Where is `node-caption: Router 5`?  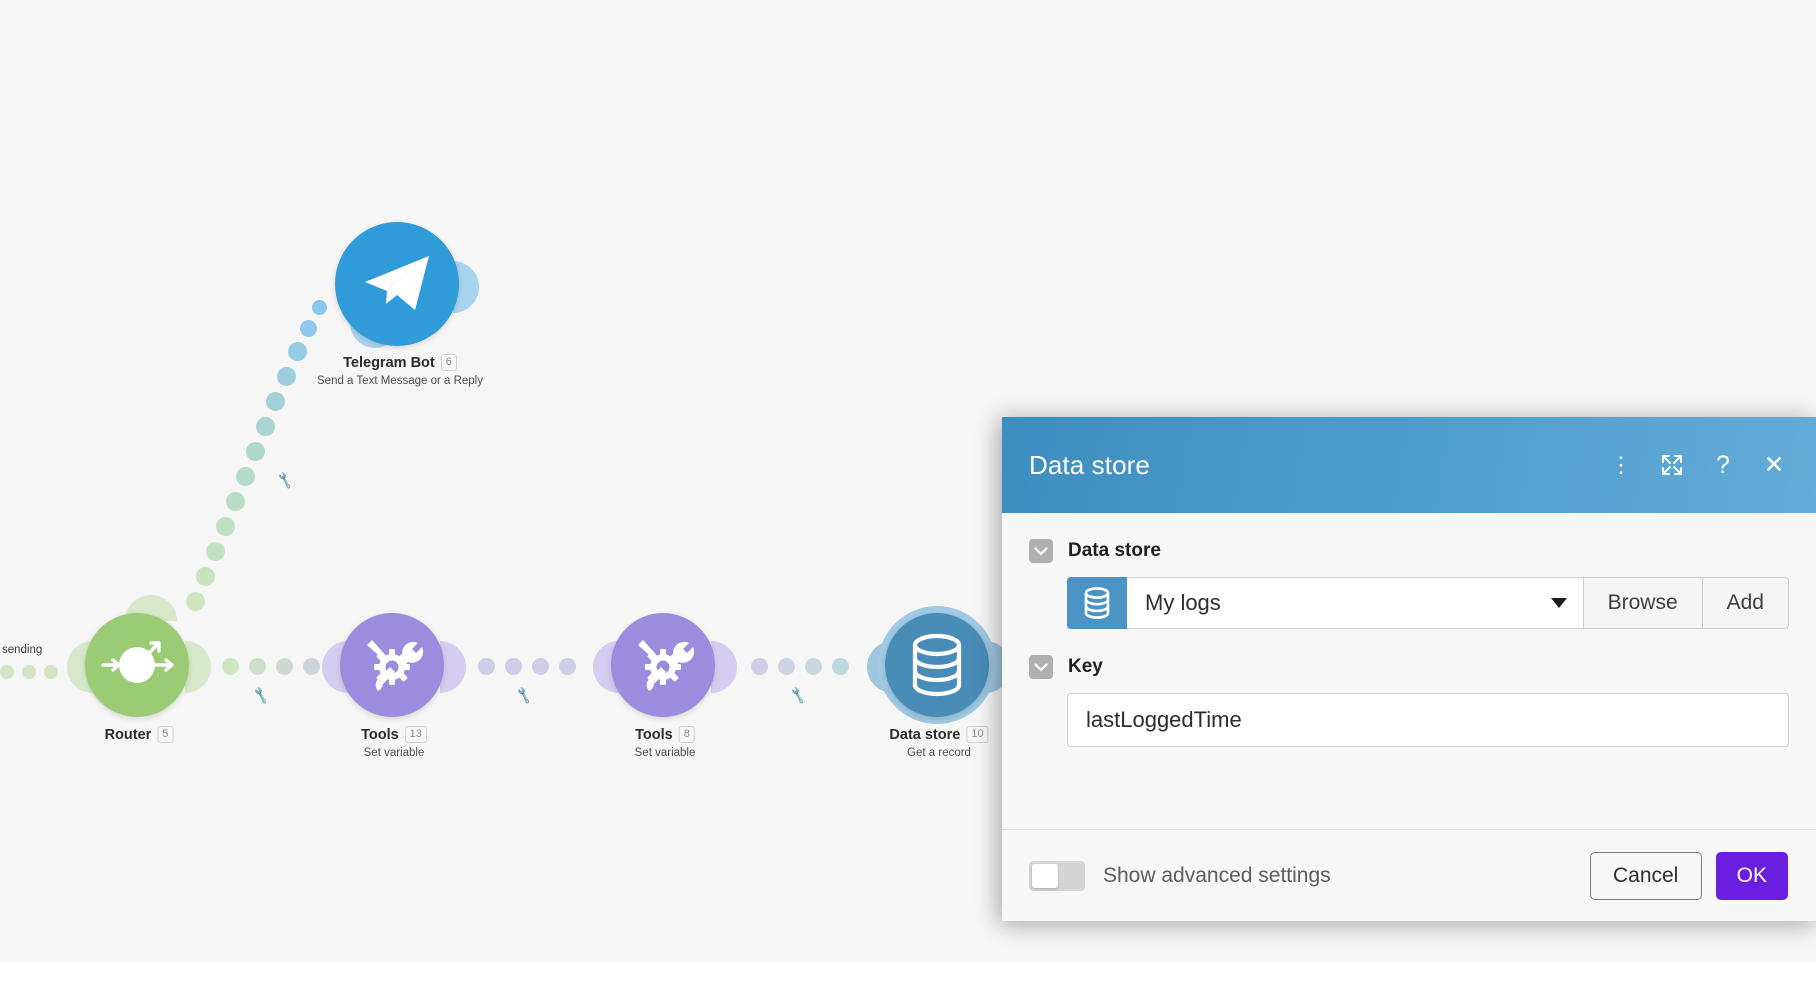 node-caption: Router 5 is located at coordinates (139, 735).